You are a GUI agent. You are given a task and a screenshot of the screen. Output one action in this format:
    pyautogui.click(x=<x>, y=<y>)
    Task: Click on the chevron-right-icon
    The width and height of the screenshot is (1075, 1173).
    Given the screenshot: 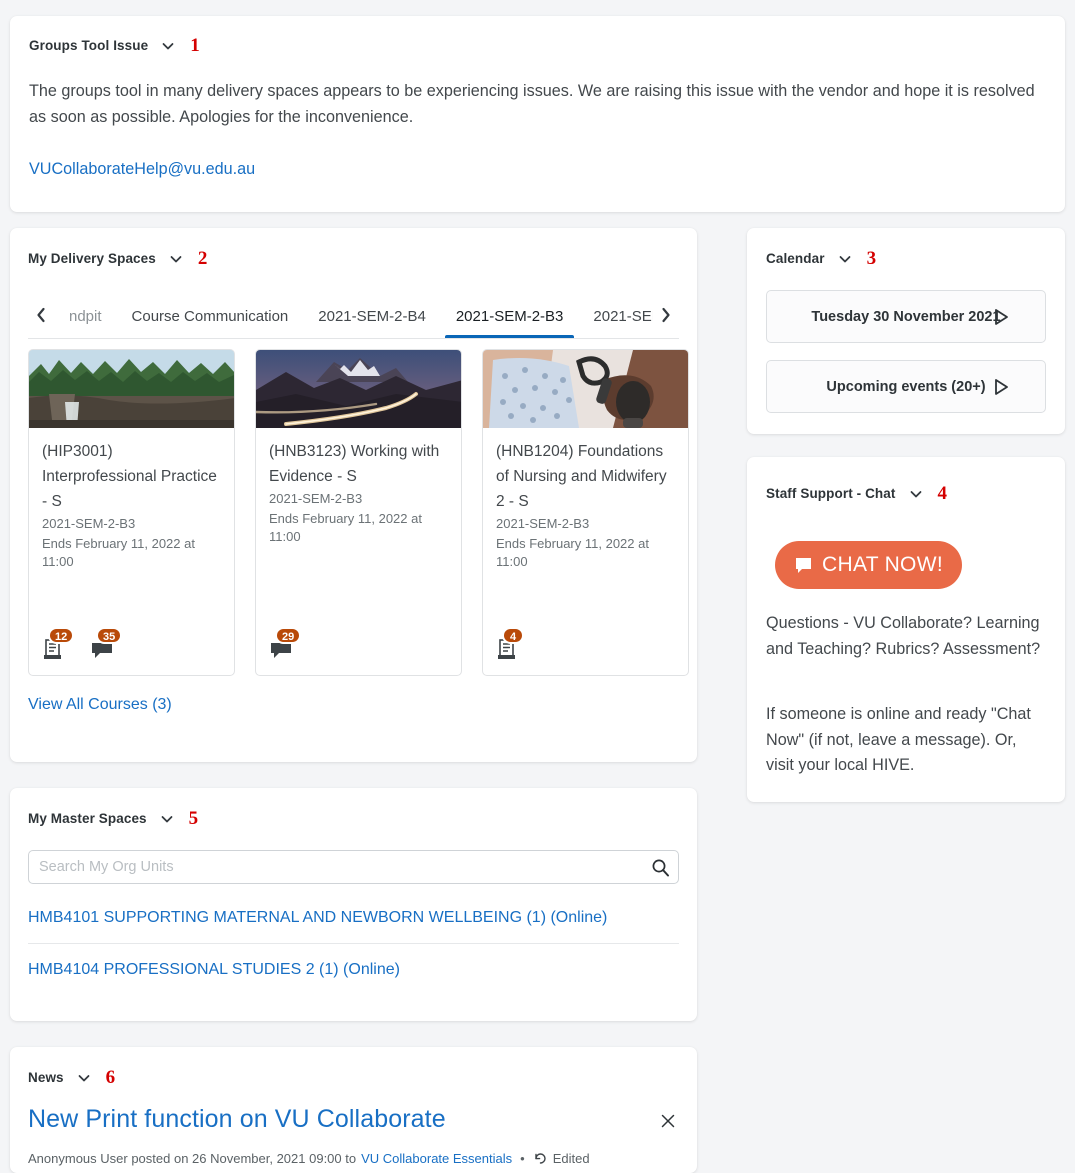 What is the action you would take?
    pyautogui.click(x=666, y=315)
    